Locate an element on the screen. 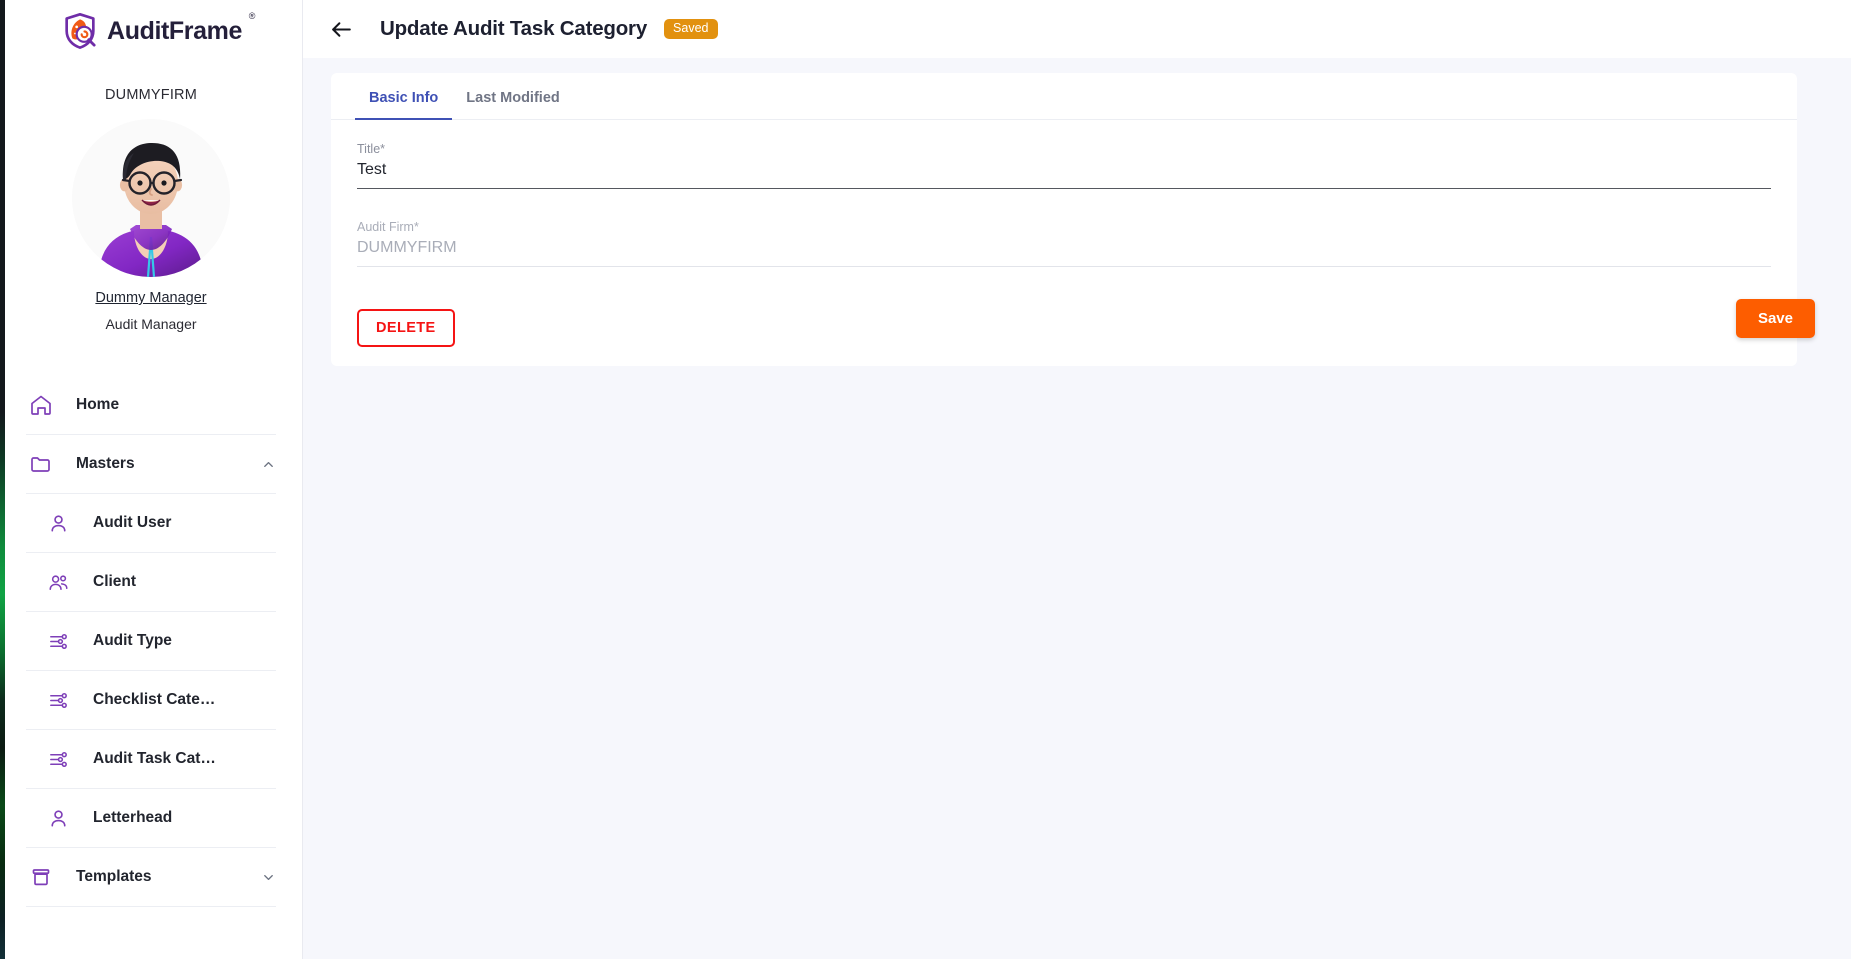  sidebar-item-audit-type: Audit Type is located at coordinates (151, 641).